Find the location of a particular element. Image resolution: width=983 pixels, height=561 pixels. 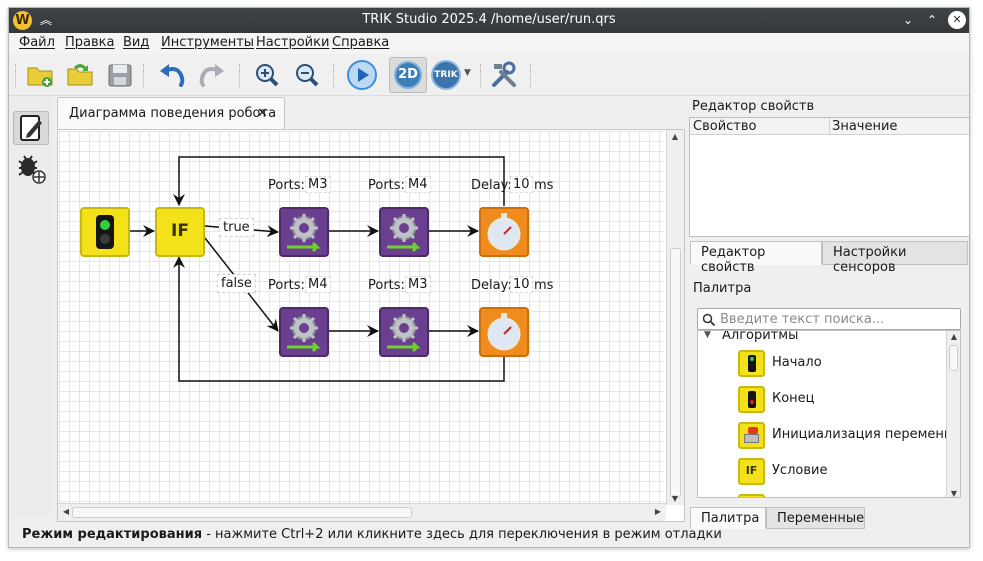

menu-view: Вид is located at coordinates (136, 42).